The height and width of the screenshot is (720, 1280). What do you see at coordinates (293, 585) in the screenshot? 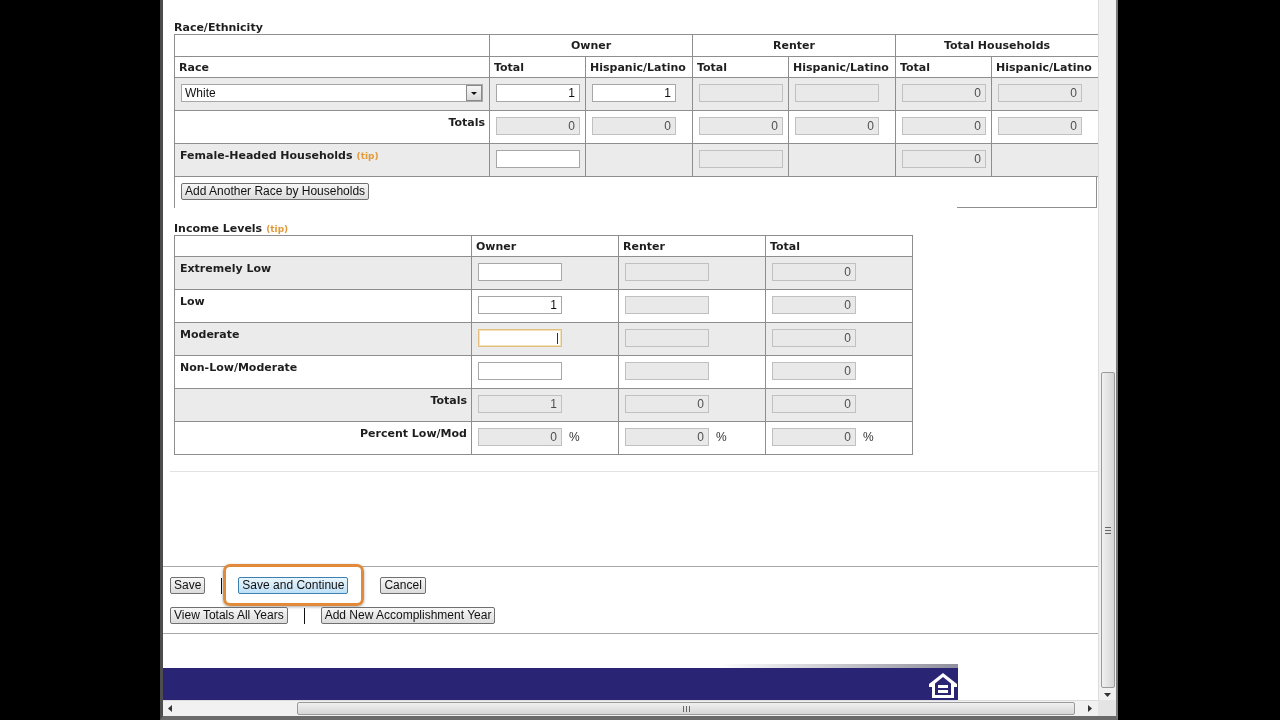
I see `form-button: Save and Continue` at bounding box center [293, 585].